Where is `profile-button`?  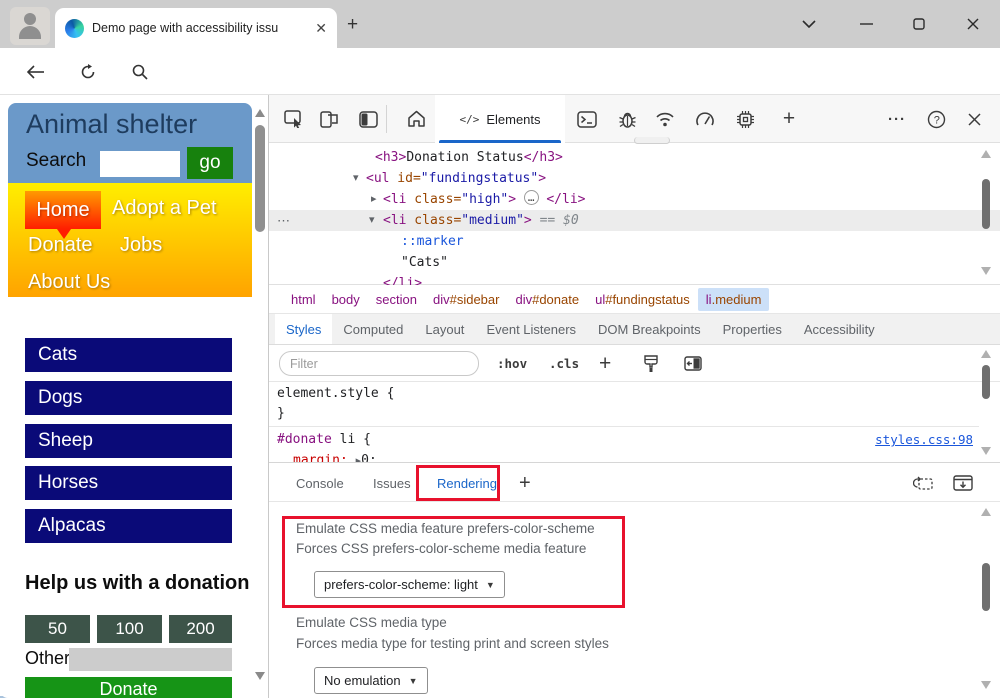
profile-button is located at coordinates (30, 26).